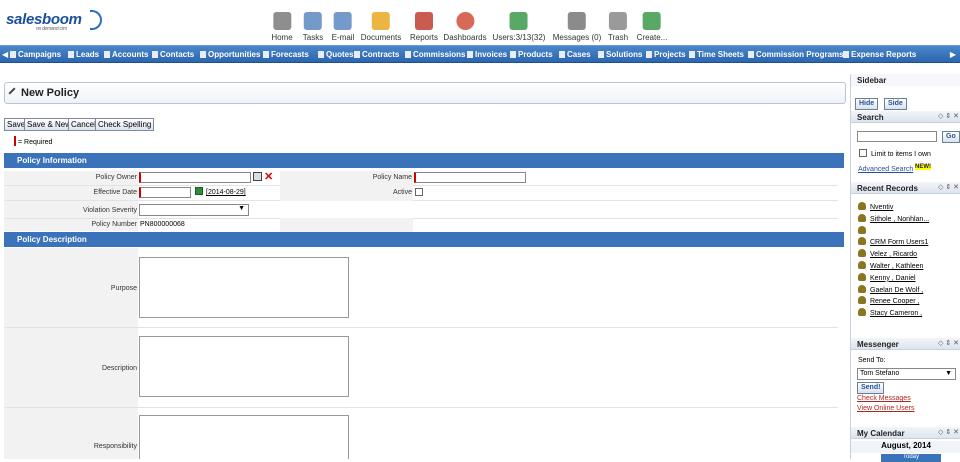 The width and height of the screenshot is (960, 462). I want to click on nav-commissions: Commissions, so click(435, 54).